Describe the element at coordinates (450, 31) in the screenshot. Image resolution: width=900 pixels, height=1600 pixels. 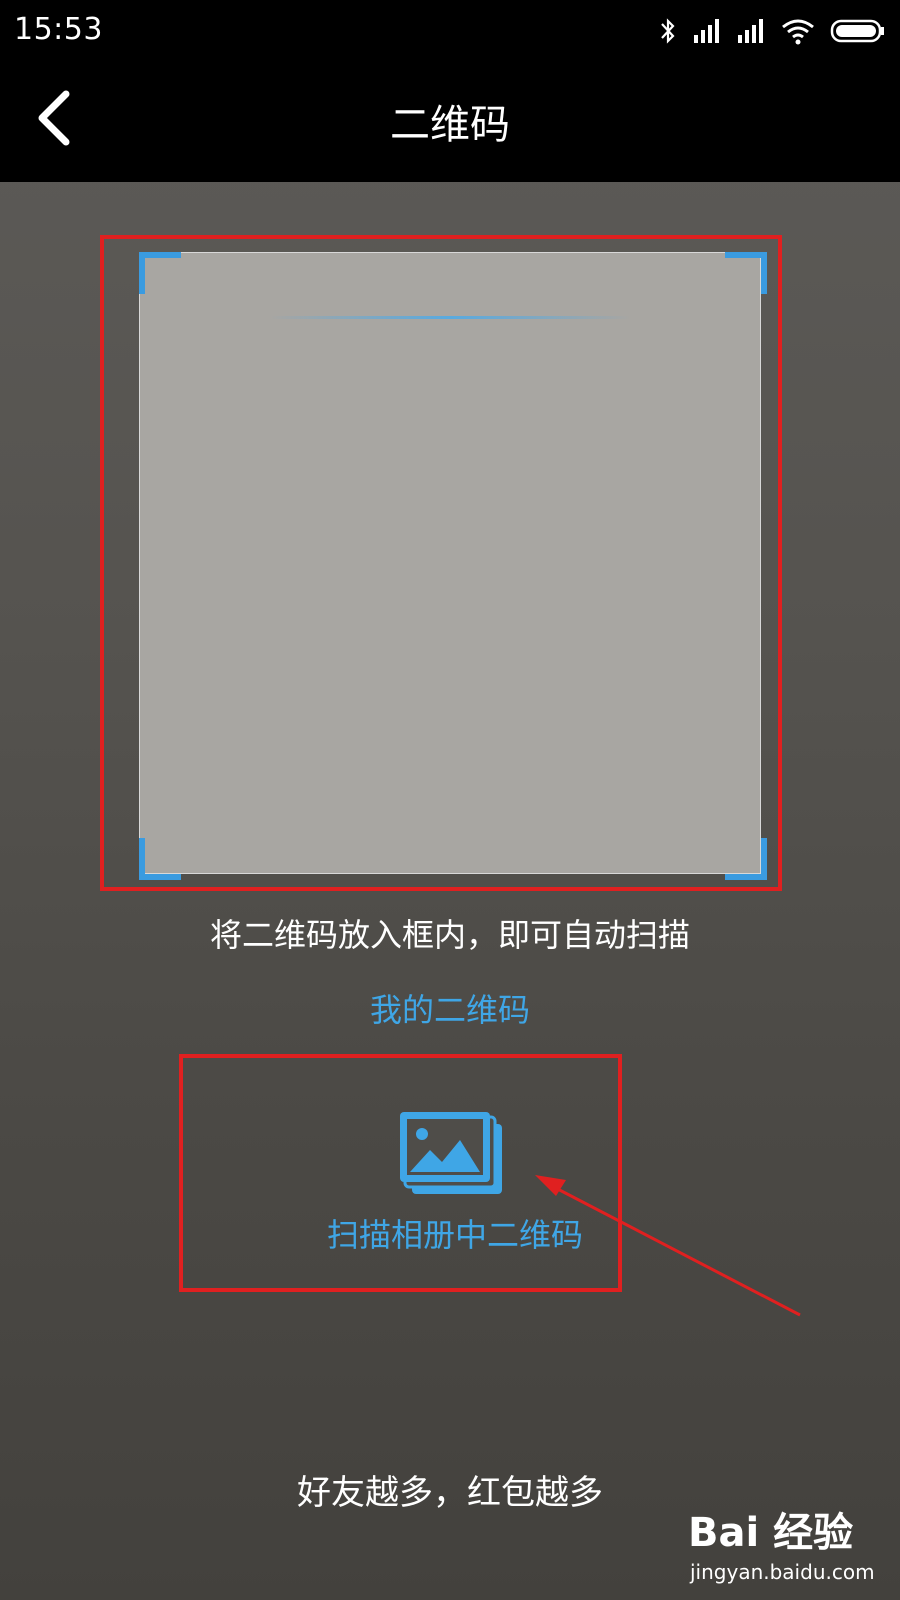
I see `status-bar: 15:53` at that location.